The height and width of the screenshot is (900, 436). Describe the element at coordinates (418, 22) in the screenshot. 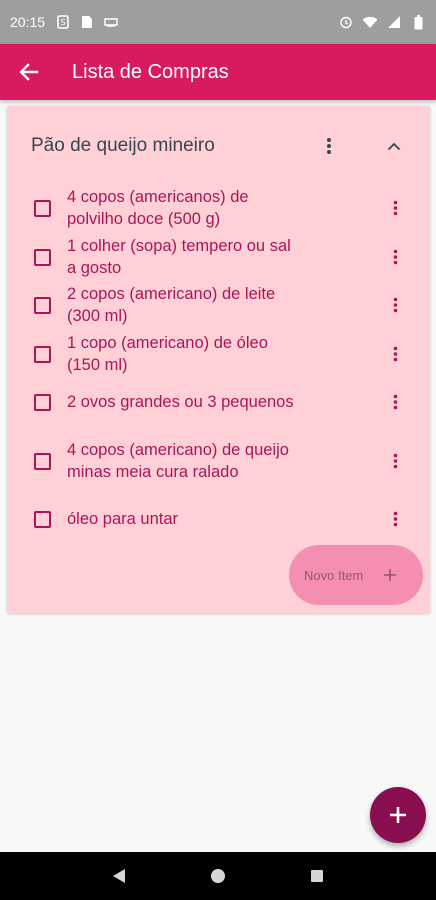

I see `battery-icon` at that location.